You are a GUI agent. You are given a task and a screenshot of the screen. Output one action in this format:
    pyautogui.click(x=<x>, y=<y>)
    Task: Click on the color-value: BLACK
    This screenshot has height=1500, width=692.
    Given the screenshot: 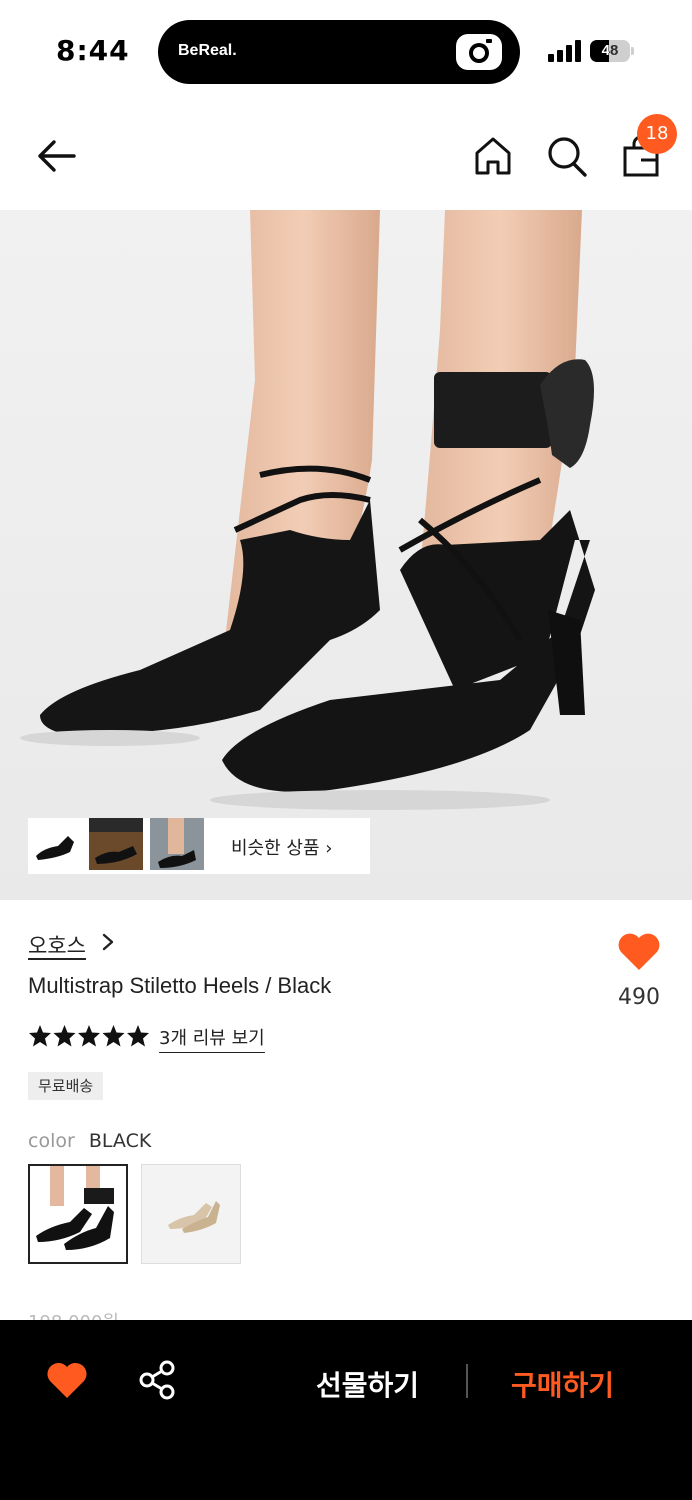 What is the action you would take?
    pyautogui.click(x=120, y=1141)
    